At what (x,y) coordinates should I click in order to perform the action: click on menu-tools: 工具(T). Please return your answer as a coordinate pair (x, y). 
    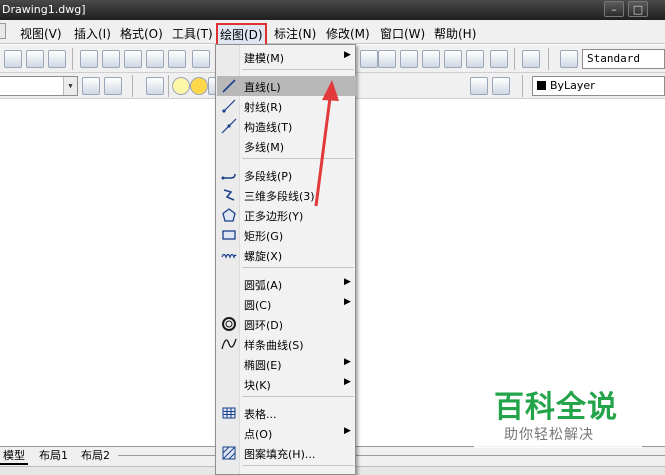
    Looking at the image, I should click on (192, 33).